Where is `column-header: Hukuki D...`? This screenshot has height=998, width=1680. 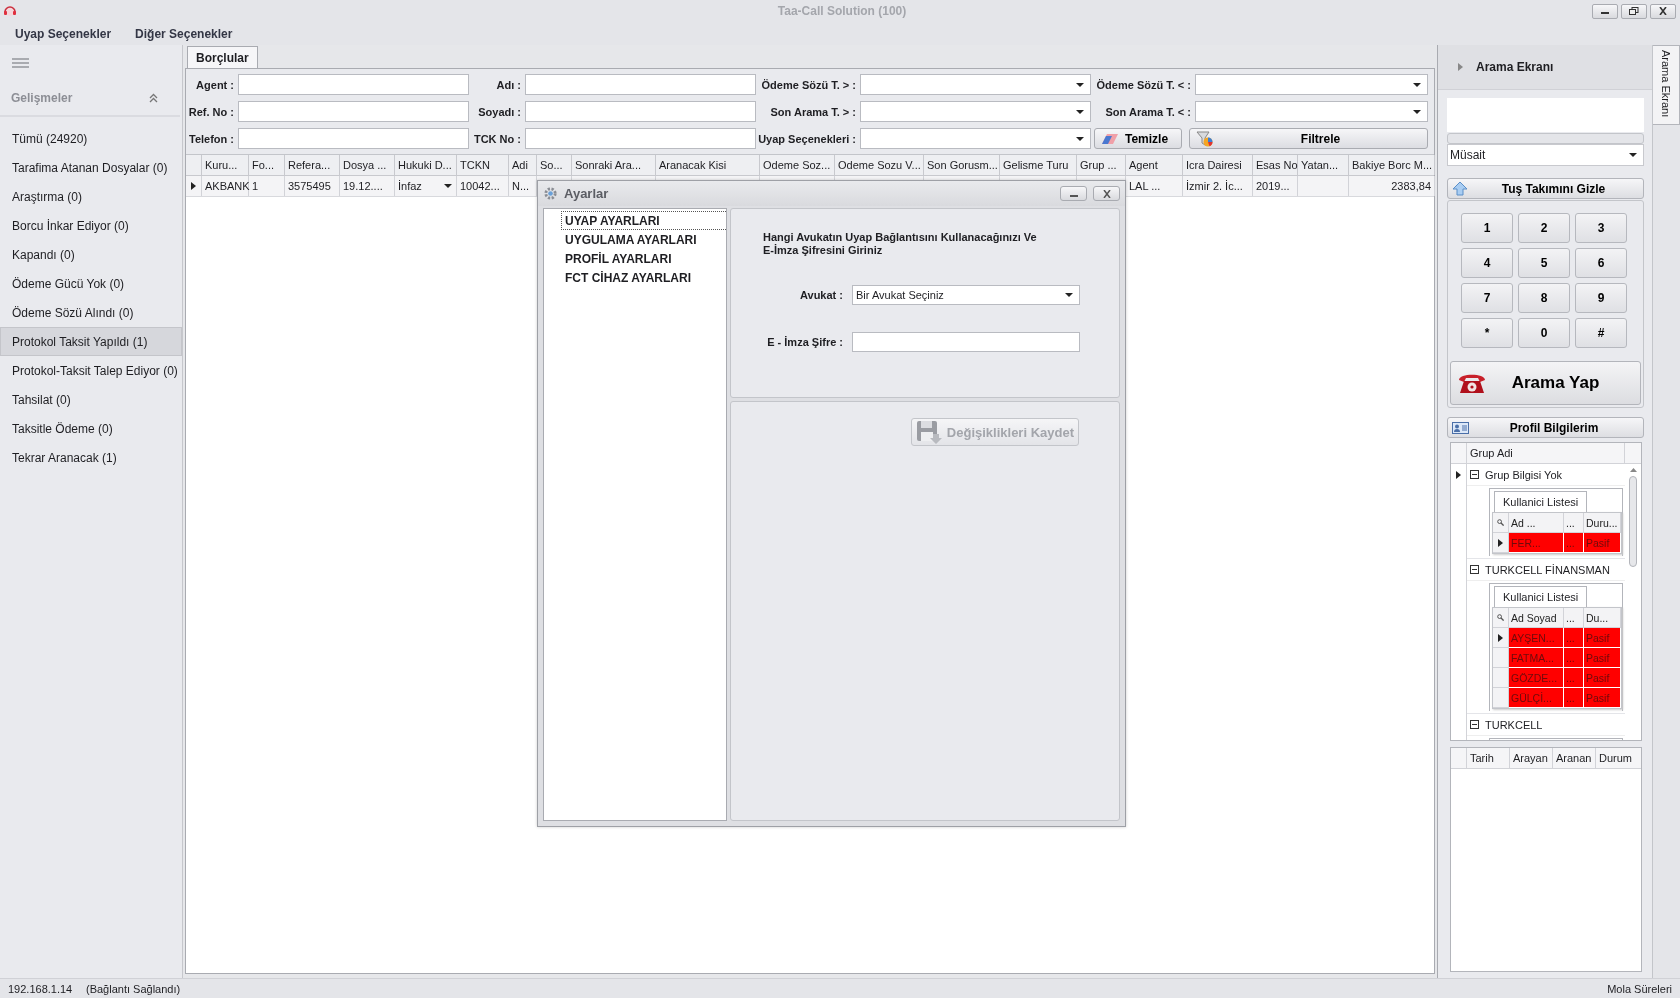 column-header: Hukuki D... is located at coordinates (426, 165).